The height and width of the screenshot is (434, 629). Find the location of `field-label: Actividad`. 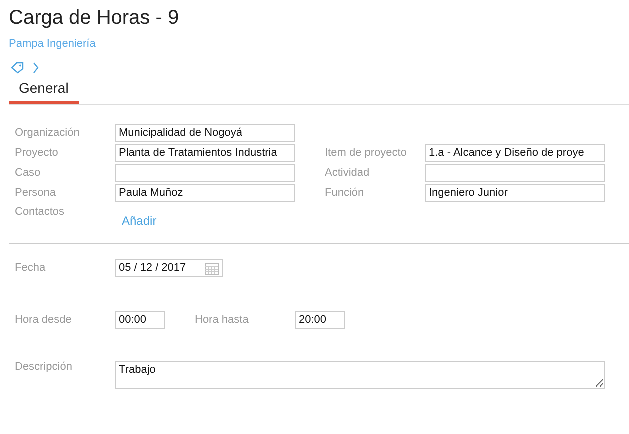

field-label: Actividad is located at coordinates (348, 173).